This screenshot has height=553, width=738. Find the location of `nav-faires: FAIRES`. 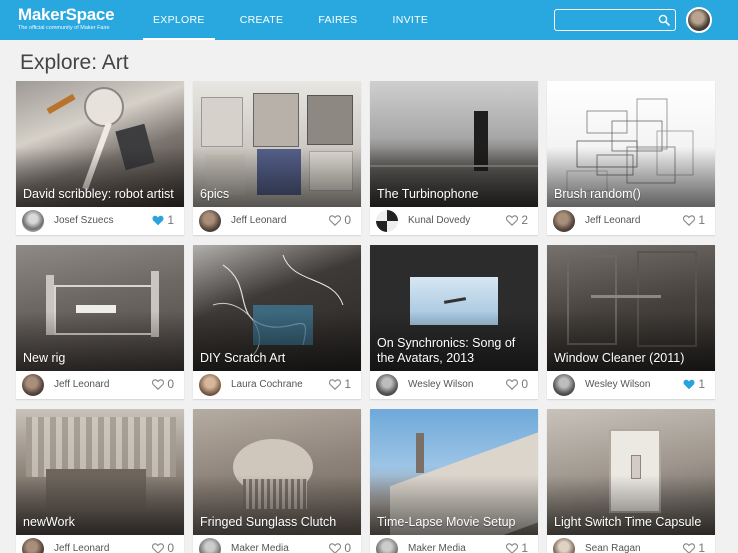

nav-faires: FAIRES is located at coordinates (337, 20).